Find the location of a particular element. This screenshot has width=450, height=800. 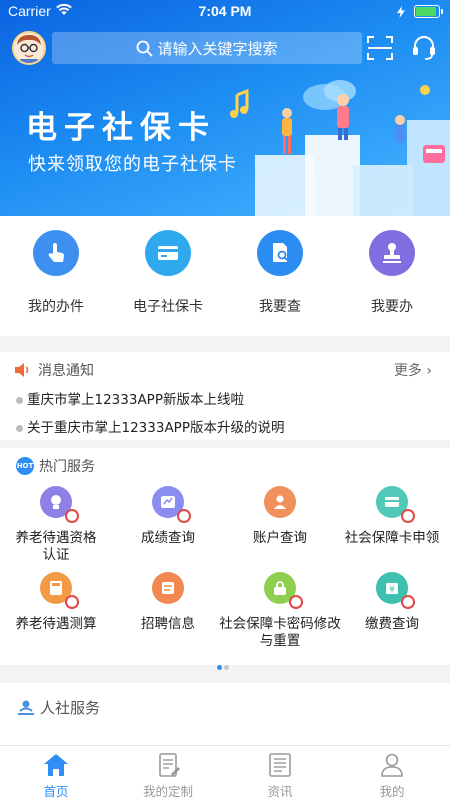

search-input: 请输入关键字搜索 is located at coordinates (207, 48).